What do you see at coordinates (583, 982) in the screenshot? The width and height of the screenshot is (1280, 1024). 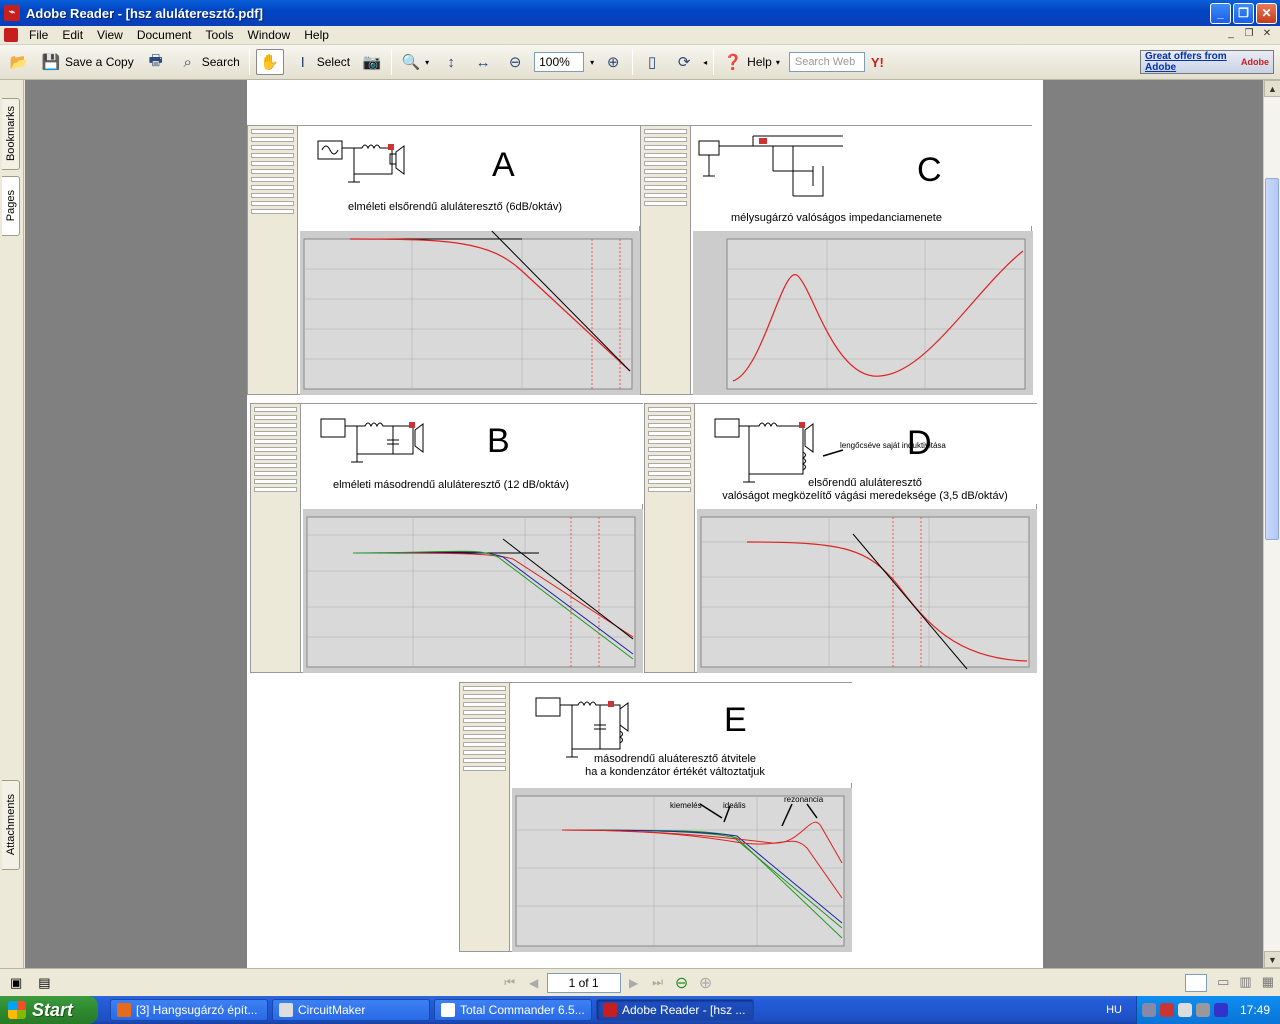 I see `page-number-field: 1 of 1` at bounding box center [583, 982].